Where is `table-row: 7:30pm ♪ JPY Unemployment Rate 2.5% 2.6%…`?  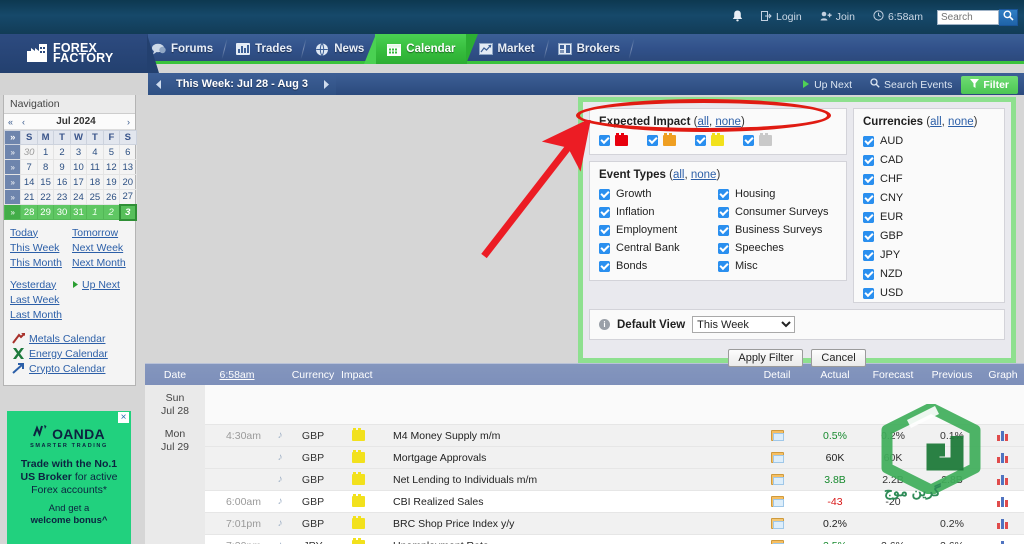 table-row: 7:30pm ♪ JPY Unemployment Rate 2.5% 2.6%… is located at coordinates (614, 539).